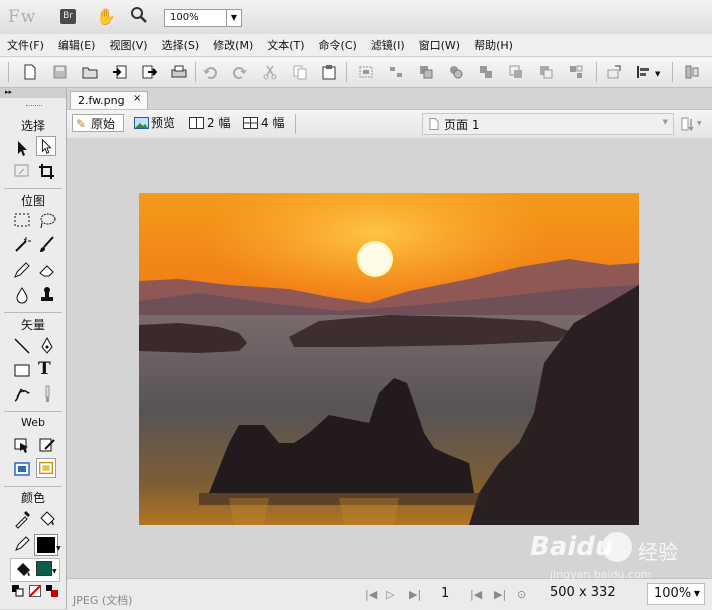 The height and width of the screenshot is (610, 712). Describe the element at coordinates (22, 221) in the screenshot. I see `marquee-tool-icon` at that location.